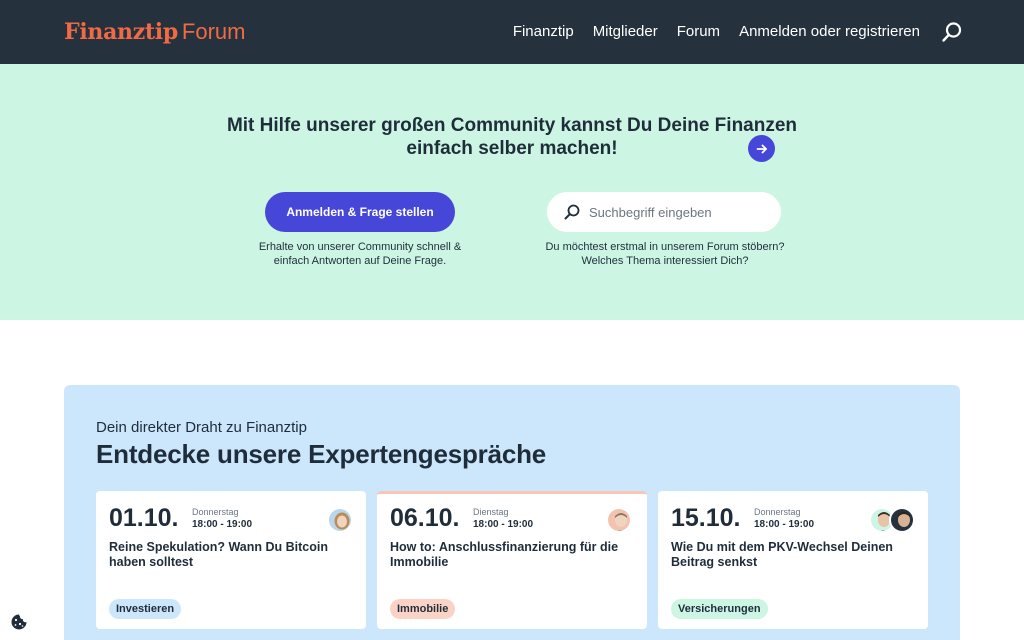  Describe the element at coordinates (360, 212) in the screenshot. I see `login-ask-question-button: Anmelden & Frage stellen` at that location.